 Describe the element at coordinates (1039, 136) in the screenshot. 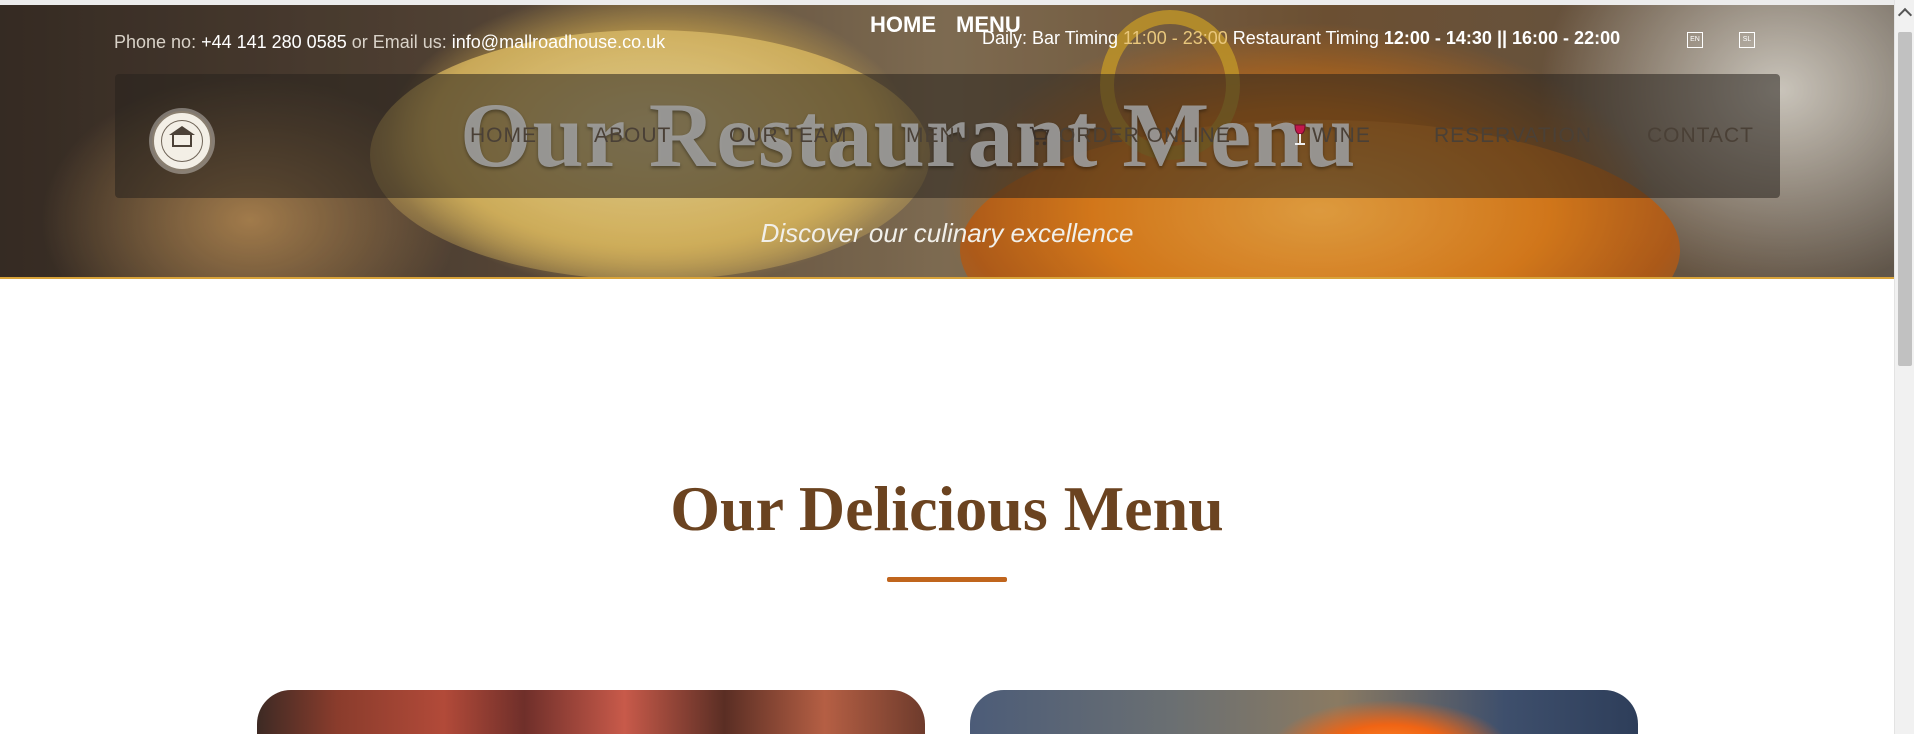

I see `shopping-cart-icon` at that location.